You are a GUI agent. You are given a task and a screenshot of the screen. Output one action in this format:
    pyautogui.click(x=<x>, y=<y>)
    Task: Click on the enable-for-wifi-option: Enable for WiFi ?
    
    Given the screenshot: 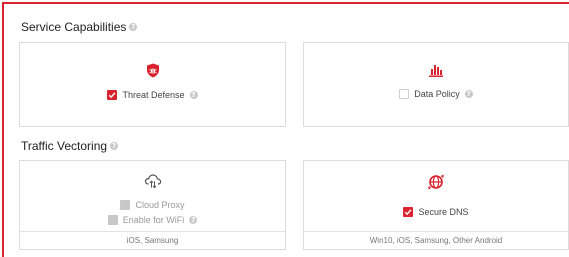 What is the action you would take?
    pyautogui.click(x=152, y=220)
    